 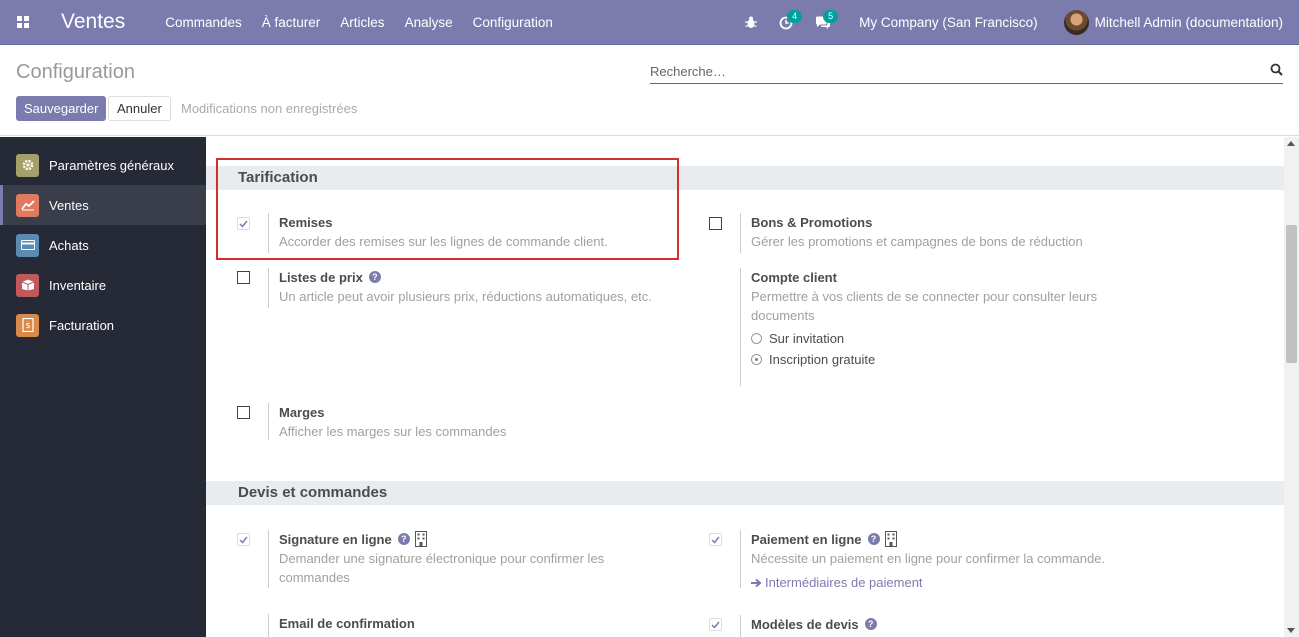 What do you see at coordinates (93, 22) in the screenshot?
I see `app-name: Ventes` at bounding box center [93, 22].